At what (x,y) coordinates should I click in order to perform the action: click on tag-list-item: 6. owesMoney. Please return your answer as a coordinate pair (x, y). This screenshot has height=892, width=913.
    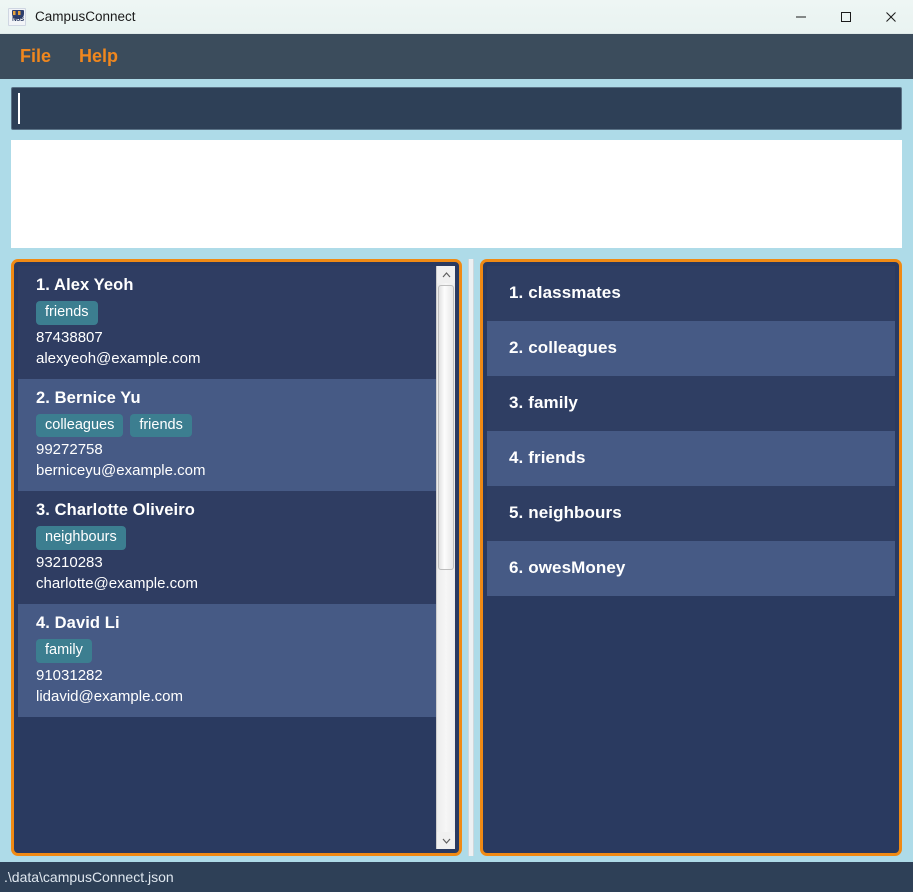
    Looking at the image, I should click on (691, 568).